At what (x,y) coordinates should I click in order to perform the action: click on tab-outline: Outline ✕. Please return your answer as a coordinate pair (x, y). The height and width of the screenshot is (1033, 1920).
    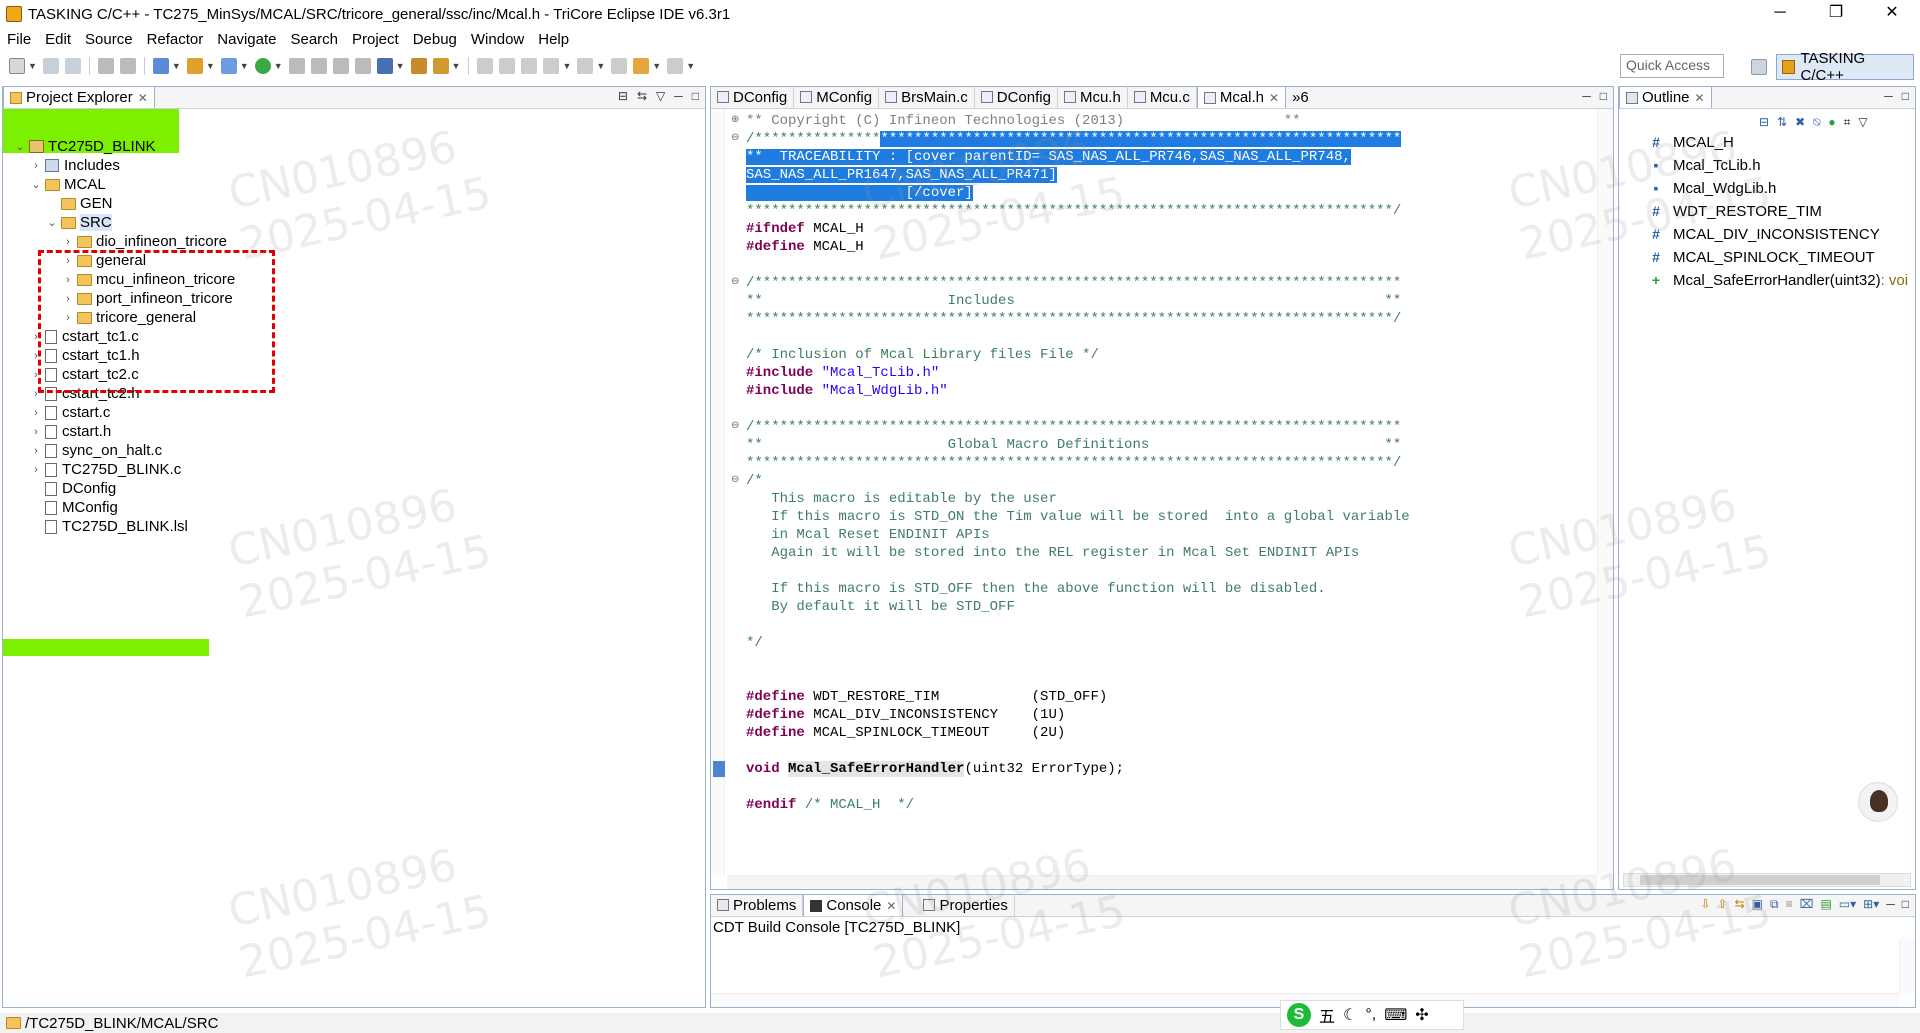
    Looking at the image, I should click on (1665, 97).